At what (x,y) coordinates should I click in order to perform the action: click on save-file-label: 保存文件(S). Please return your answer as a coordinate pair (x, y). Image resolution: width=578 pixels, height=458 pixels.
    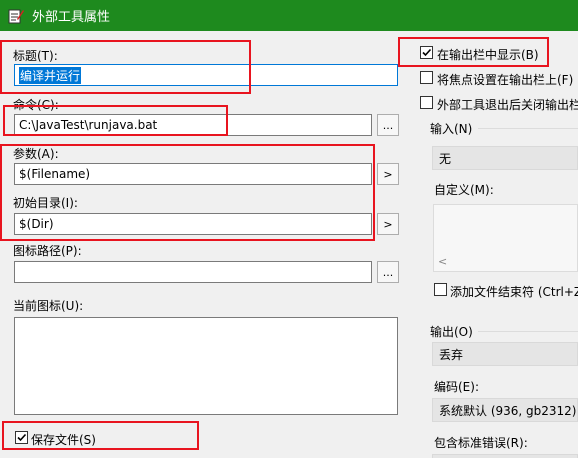
    Looking at the image, I should click on (63, 440).